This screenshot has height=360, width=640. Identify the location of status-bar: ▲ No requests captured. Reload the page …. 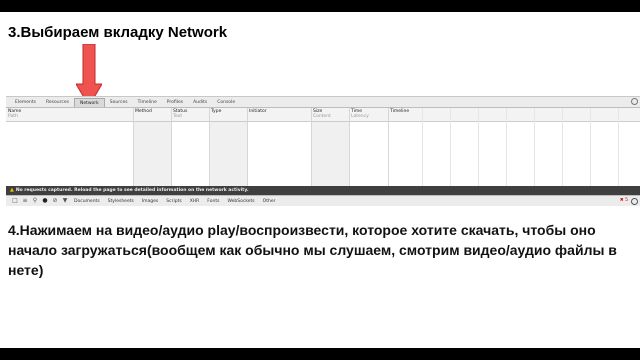
(323, 190).